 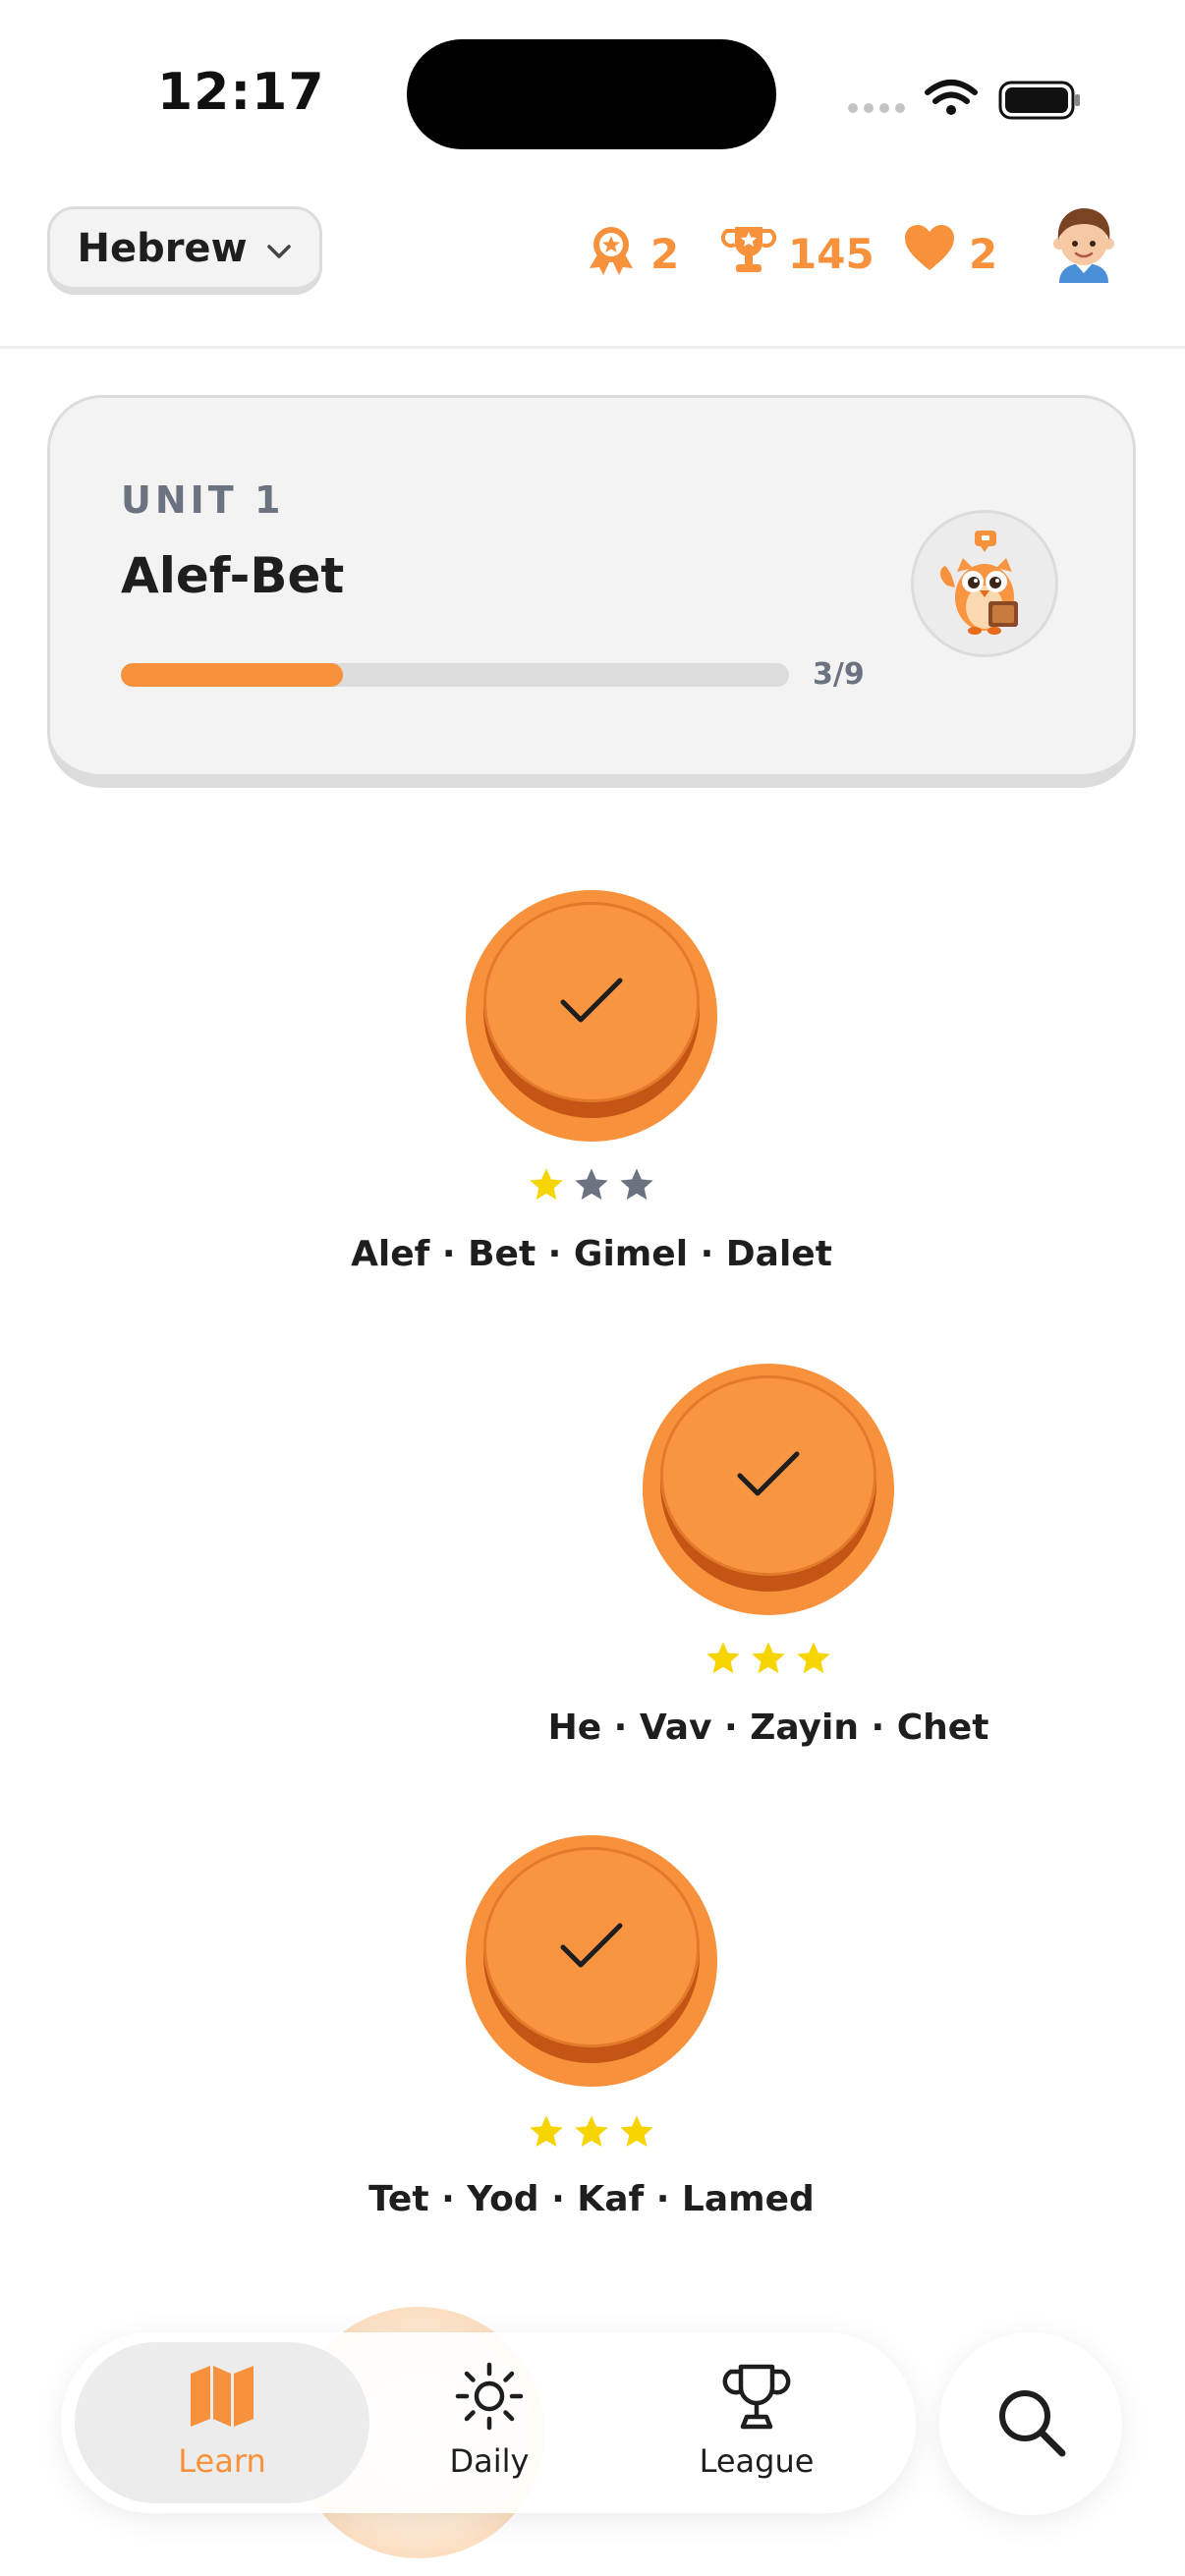 What do you see at coordinates (222, 2398) in the screenshot?
I see `map-icon` at bounding box center [222, 2398].